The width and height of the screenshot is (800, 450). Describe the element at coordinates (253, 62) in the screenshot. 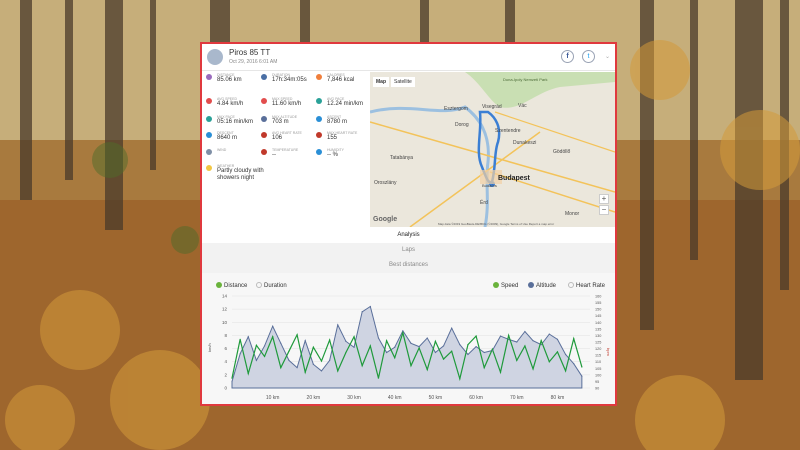

I see `activity-date: Oct 29, 2016 6:01 AM` at that location.